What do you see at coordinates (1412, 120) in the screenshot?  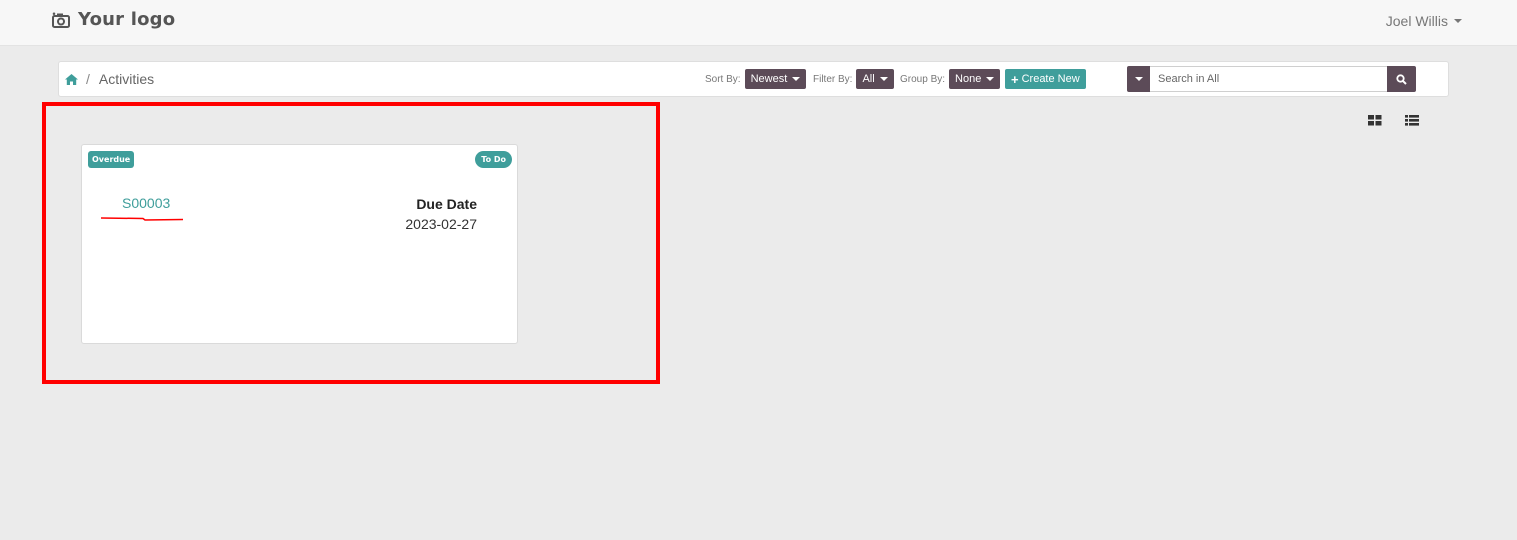 I see `list-view-icon` at bounding box center [1412, 120].